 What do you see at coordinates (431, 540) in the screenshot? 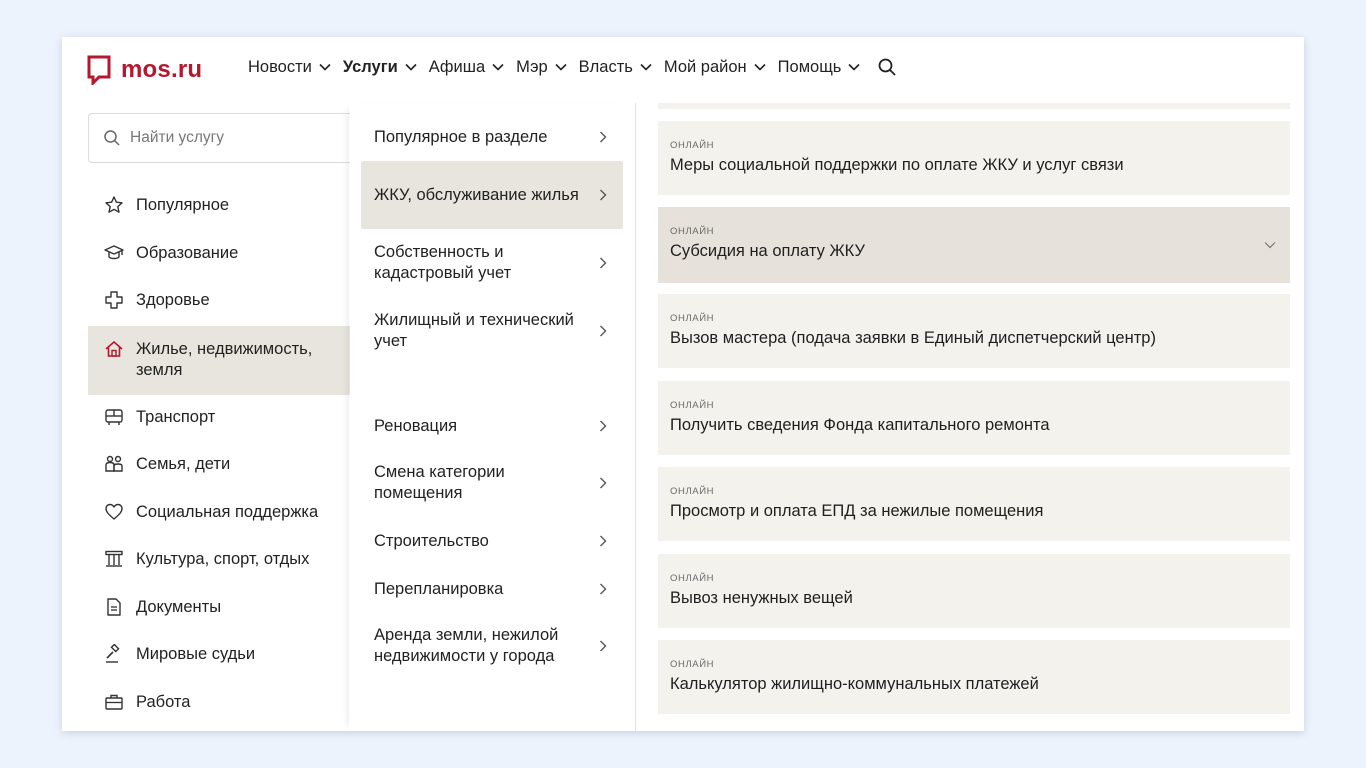
I see `subcategory-label: Строительство` at bounding box center [431, 540].